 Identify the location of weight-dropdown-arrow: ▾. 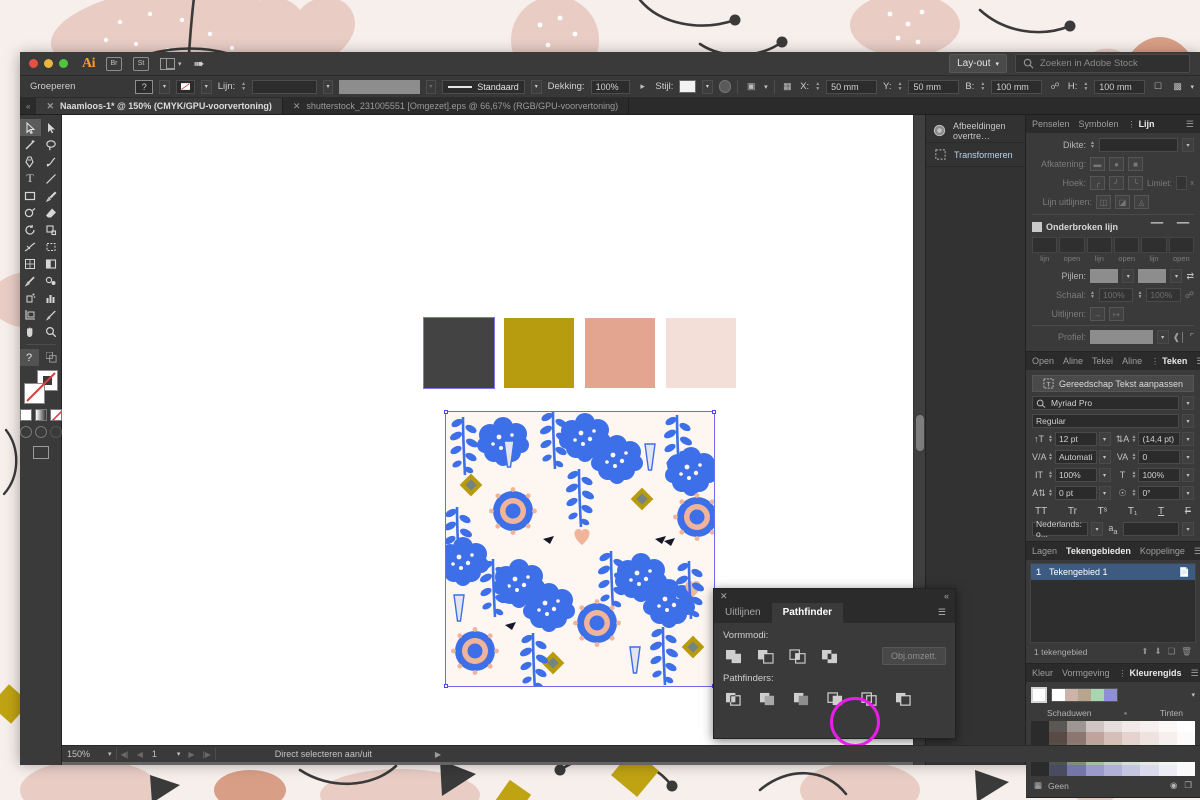
(1188, 145).